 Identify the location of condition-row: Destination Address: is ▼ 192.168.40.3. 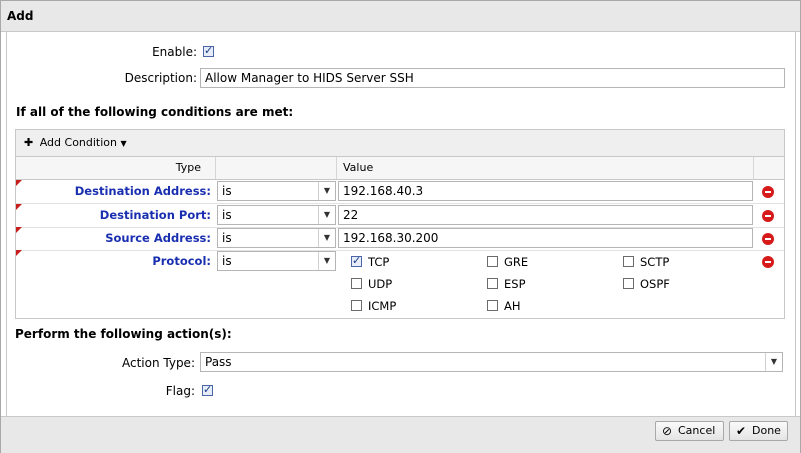
(400, 192).